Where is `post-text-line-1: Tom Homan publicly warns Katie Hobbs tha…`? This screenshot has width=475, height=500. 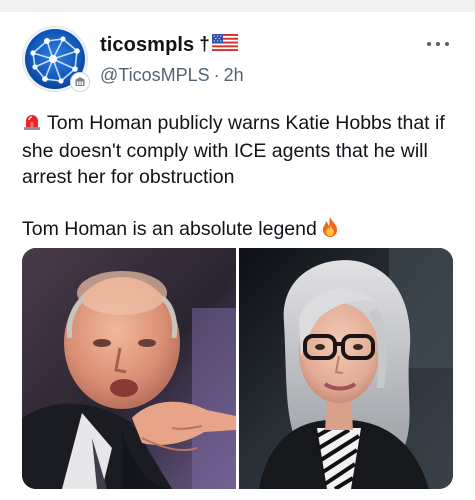 post-text-line-1: Tom Homan publicly warns Katie Hobbs tha… is located at coordinates (233, 150).